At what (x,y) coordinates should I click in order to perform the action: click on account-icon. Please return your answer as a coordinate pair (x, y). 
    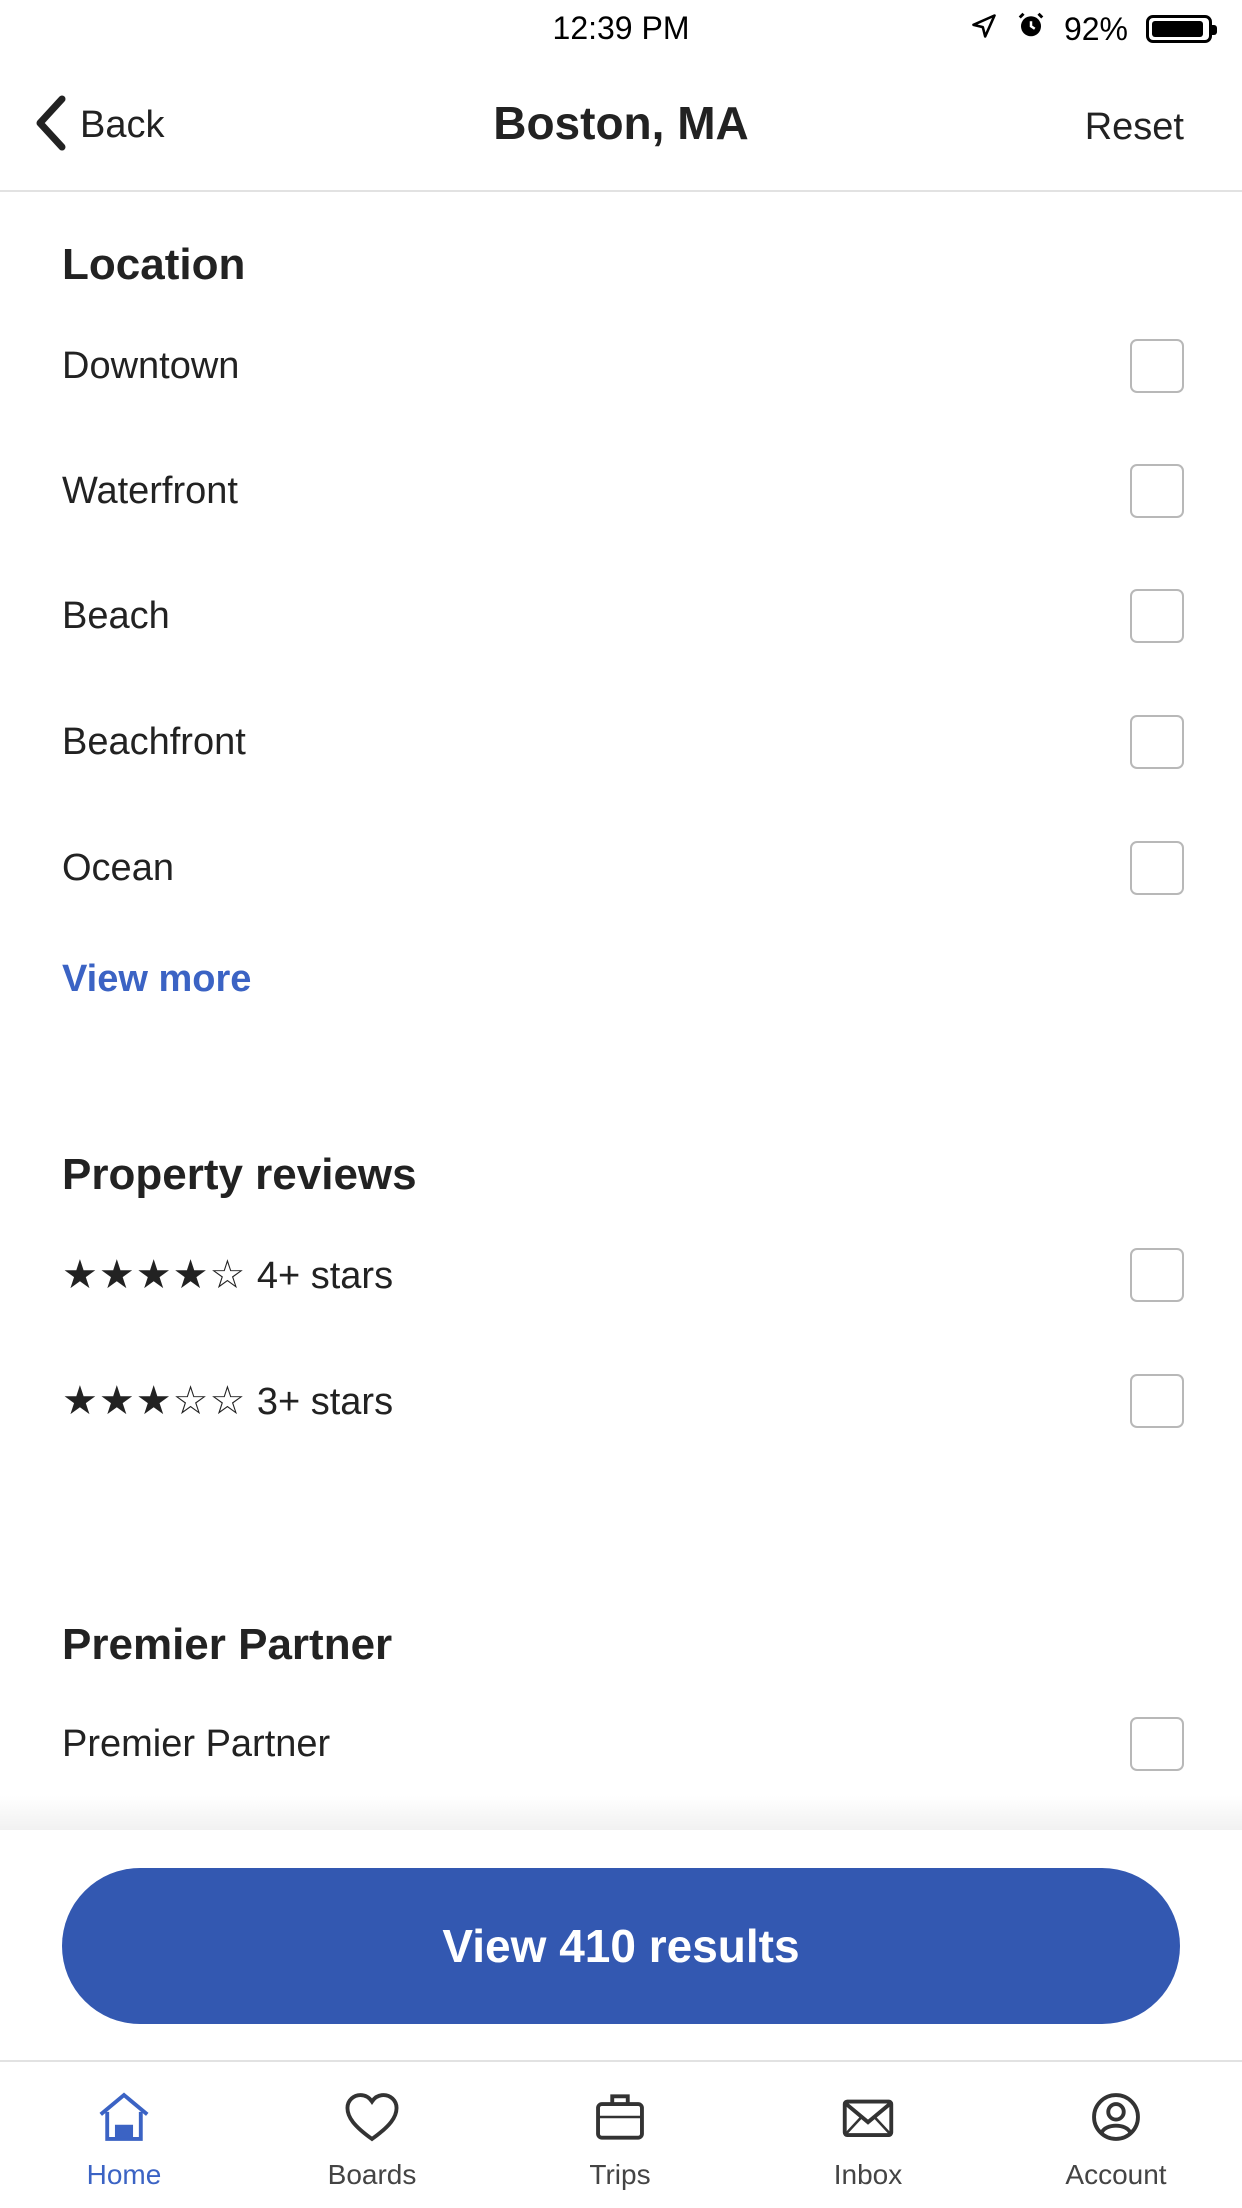
    Looking at the image, I should click on (1116, 2119).